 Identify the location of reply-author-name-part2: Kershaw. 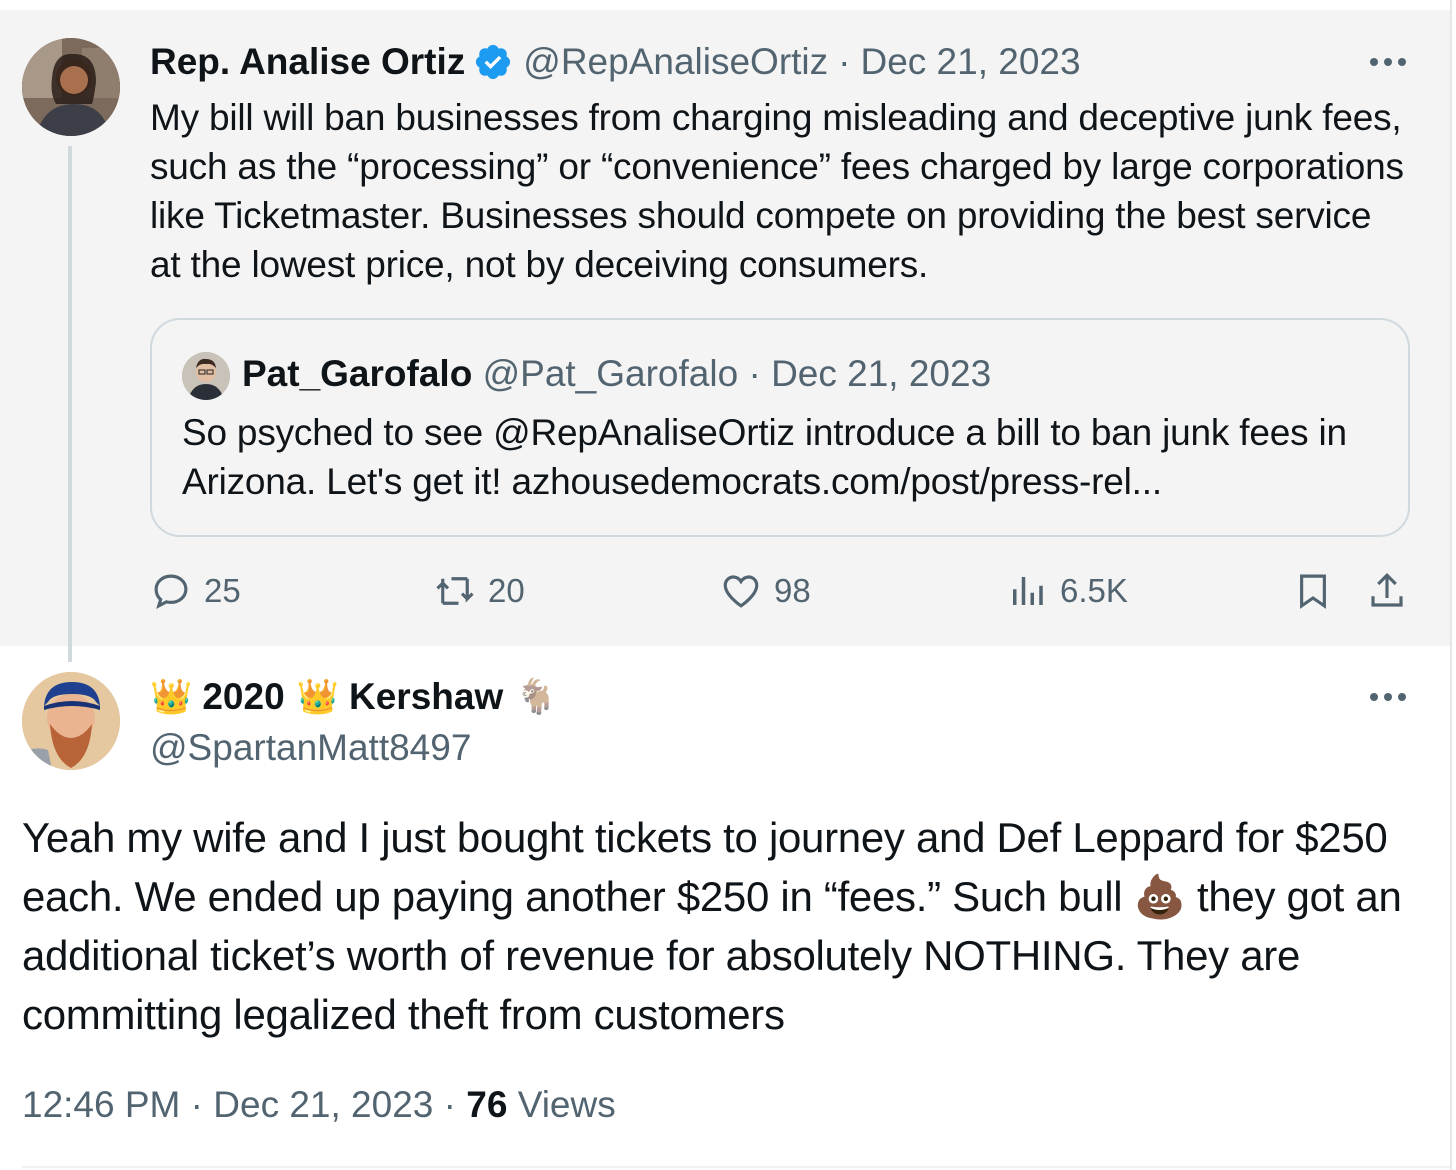
(426, 697).